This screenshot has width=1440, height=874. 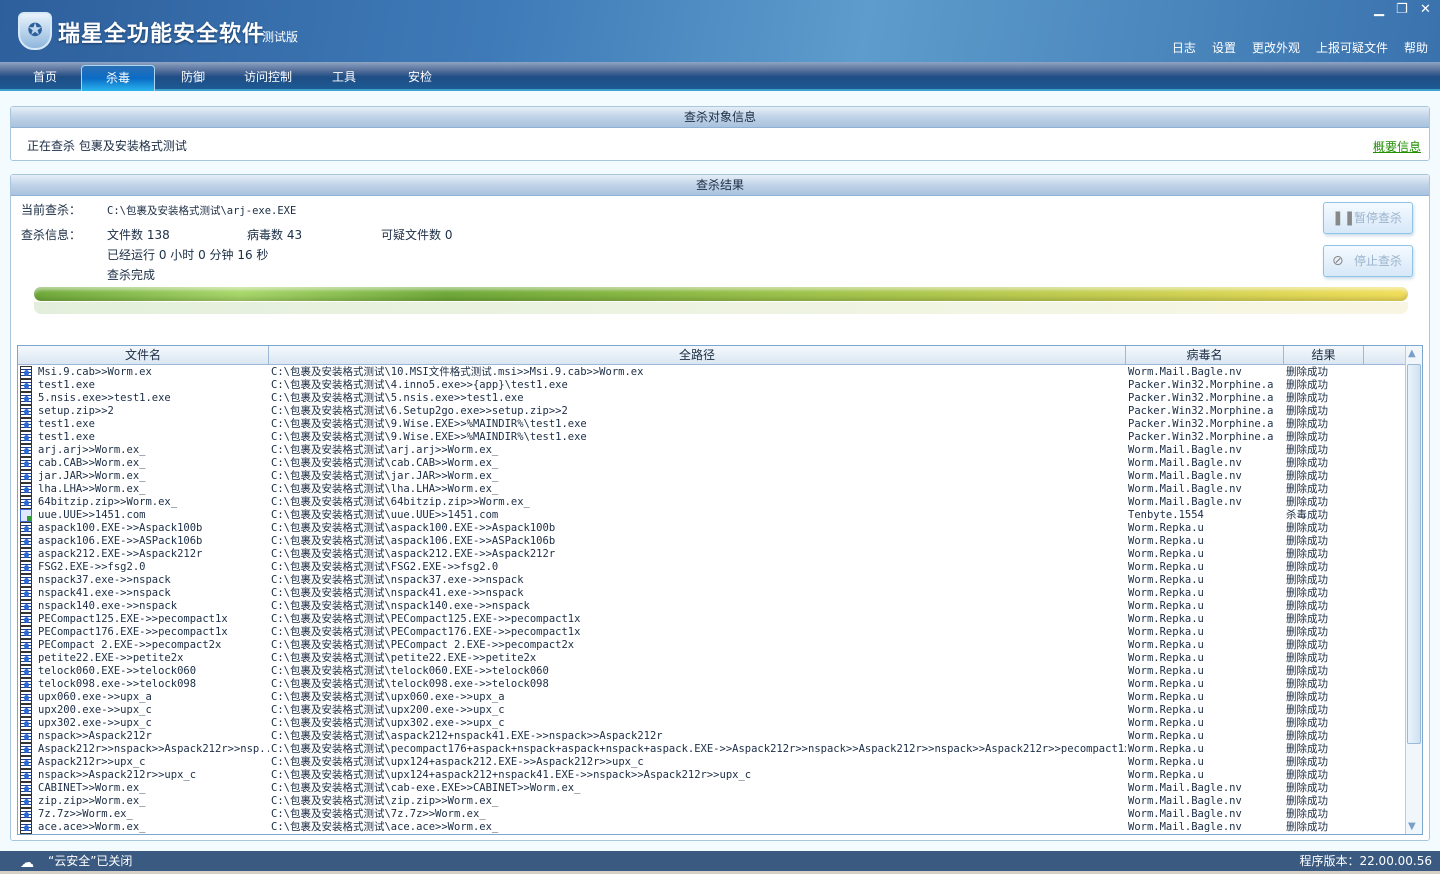 What do you see at coordinates (118, 78) in the screenshot?
I see `tab-scan: 杀毒` at bounding box center [118, 78].